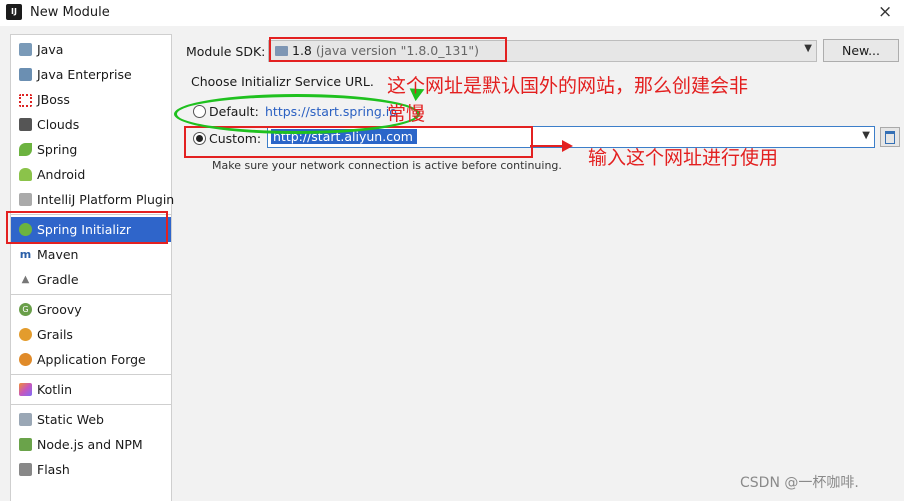 This screenshot has width=904, height=501. I want to click on sidebar-item-application-forge: Application Forge, so click(91, 359).